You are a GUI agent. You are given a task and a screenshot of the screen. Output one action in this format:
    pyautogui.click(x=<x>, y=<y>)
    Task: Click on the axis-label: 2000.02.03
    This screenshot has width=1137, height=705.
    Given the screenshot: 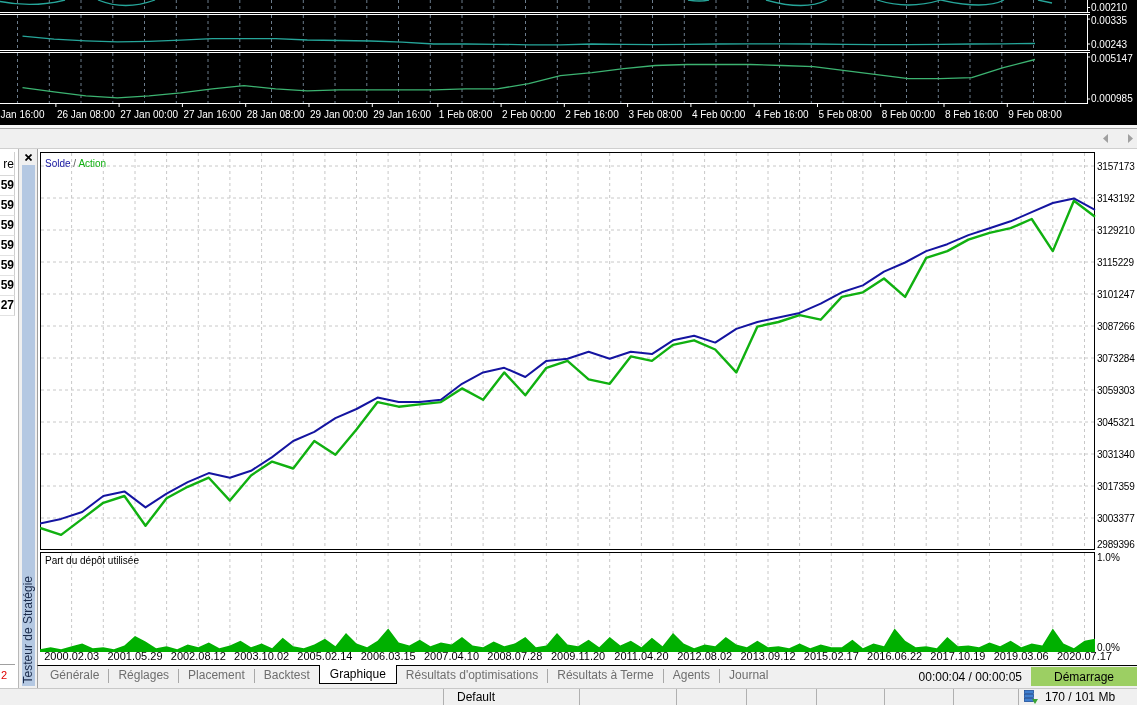 What is the action you would take?
    pyautogui.click(x=72, y=656)
    